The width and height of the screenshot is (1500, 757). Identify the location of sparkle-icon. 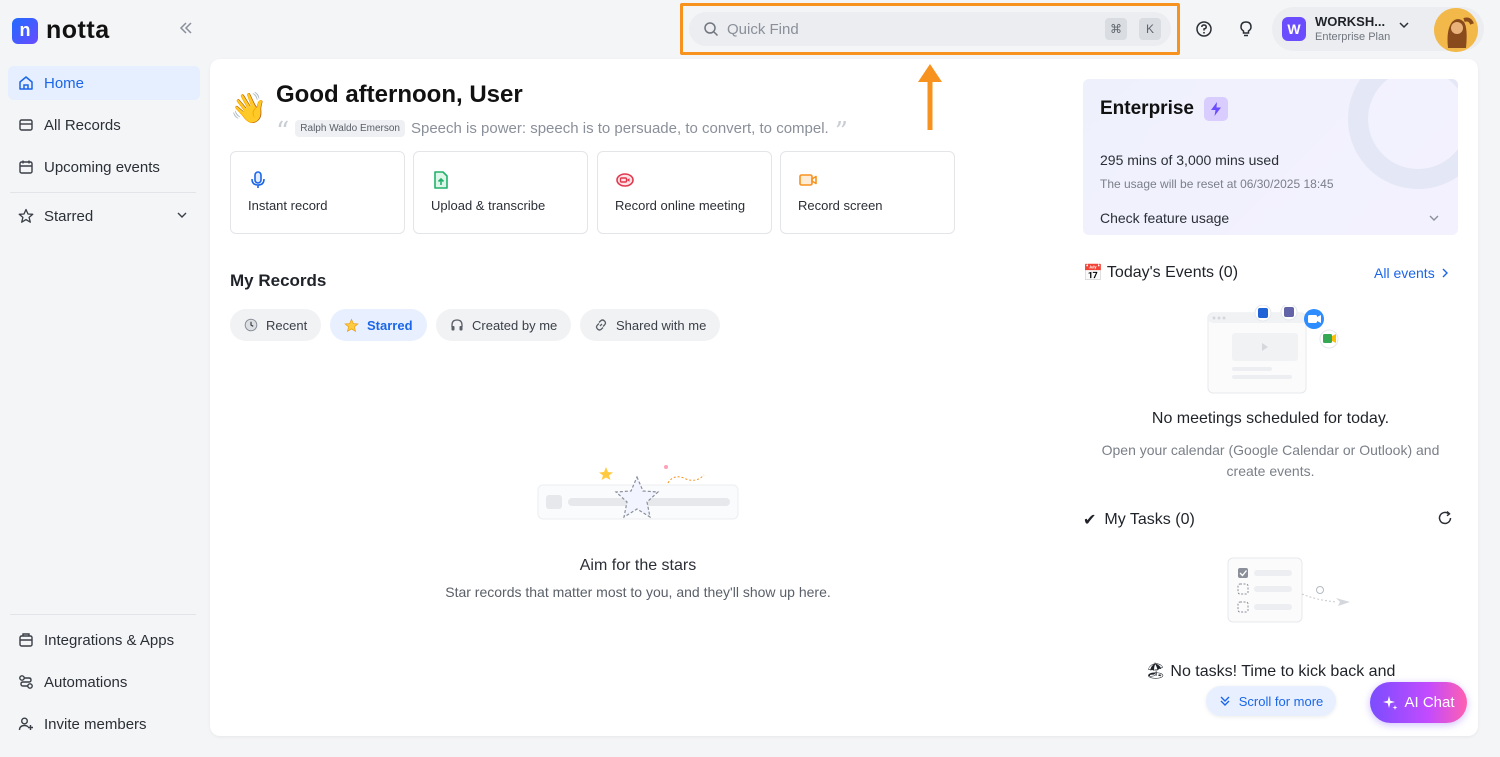
(1390, 702).